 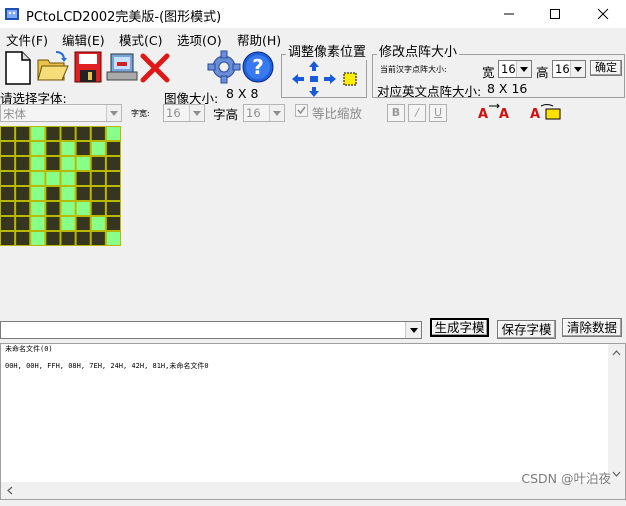 I want to click on clear-data-button: 清除数据, so click(x=592, y=327).